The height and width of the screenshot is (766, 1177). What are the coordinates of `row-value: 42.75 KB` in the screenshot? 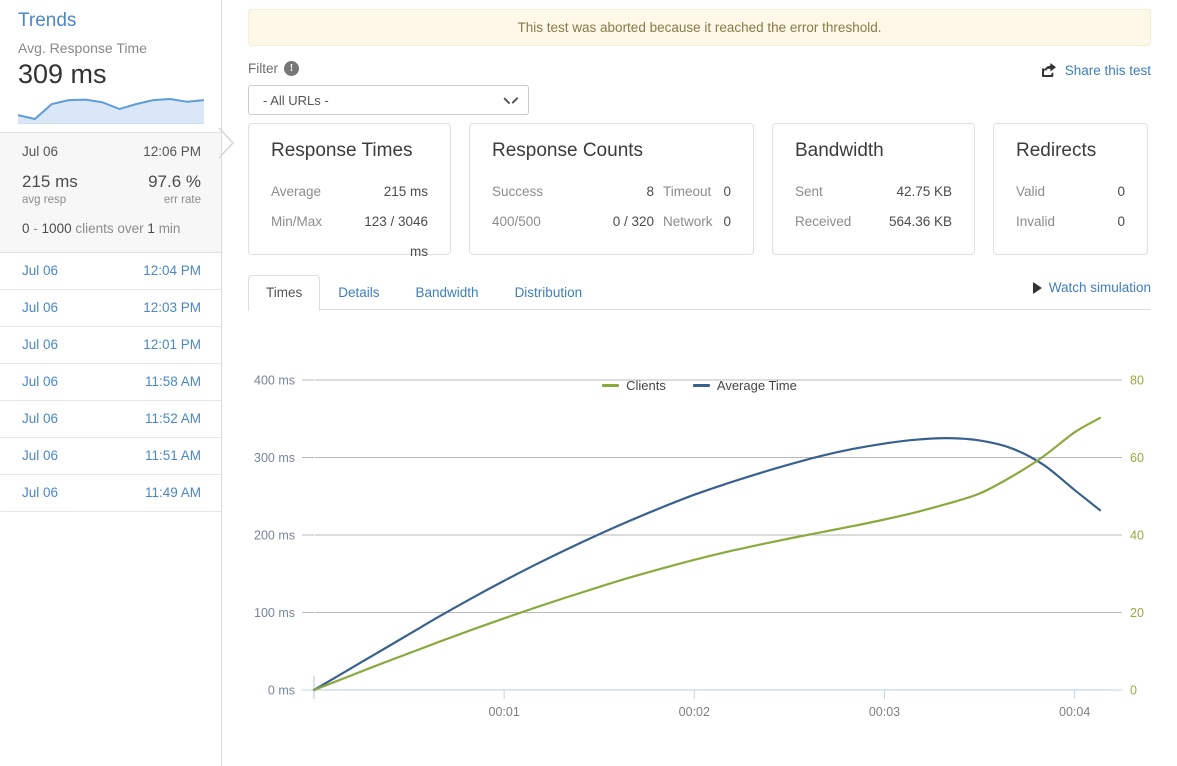 It's located at (924, 191).